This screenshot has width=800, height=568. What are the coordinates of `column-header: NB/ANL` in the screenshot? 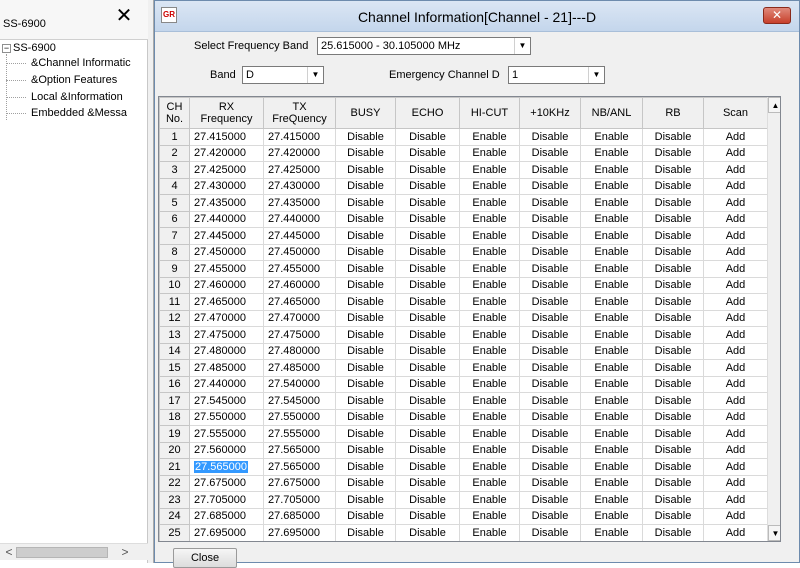 It's located at (611, 113).